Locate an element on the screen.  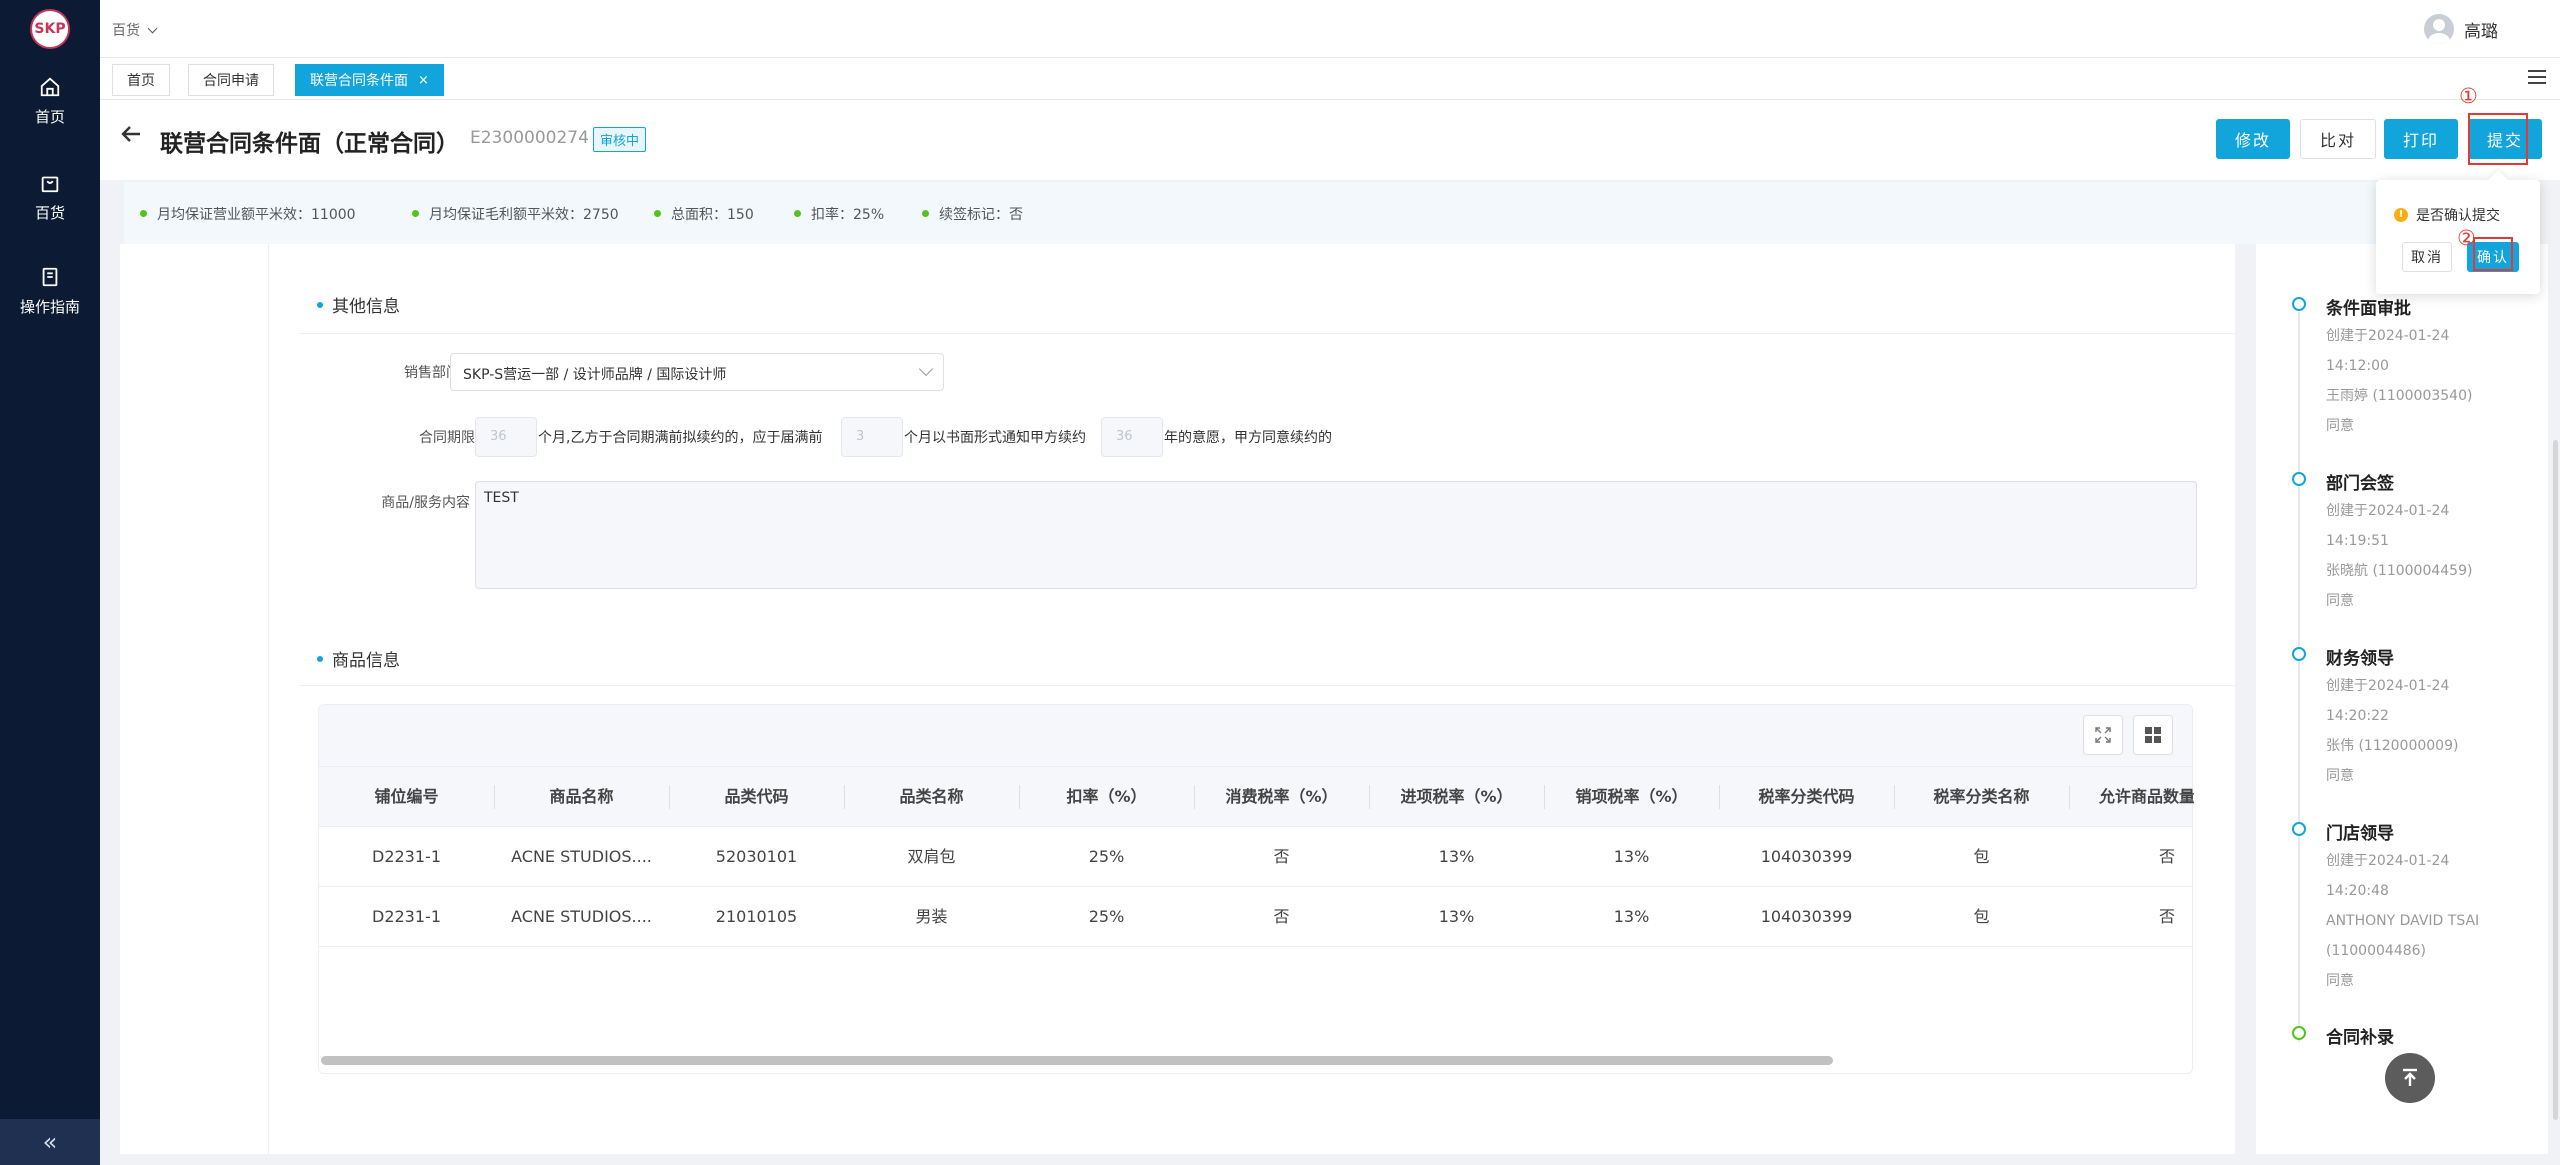
column-header: 进项税率（%） is located at coordinates (1456, 797).